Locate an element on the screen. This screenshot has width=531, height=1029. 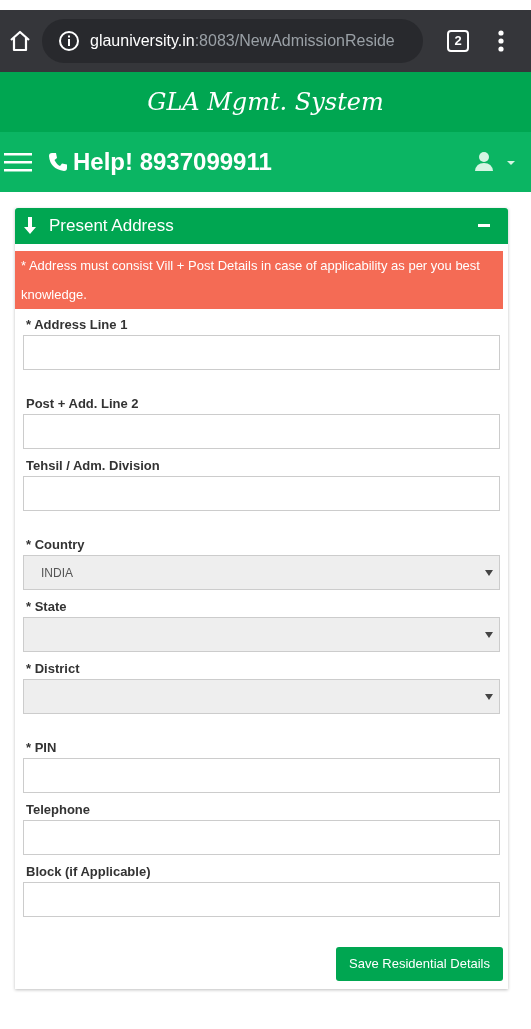
menu-icon is located at coordinates (18, 162).